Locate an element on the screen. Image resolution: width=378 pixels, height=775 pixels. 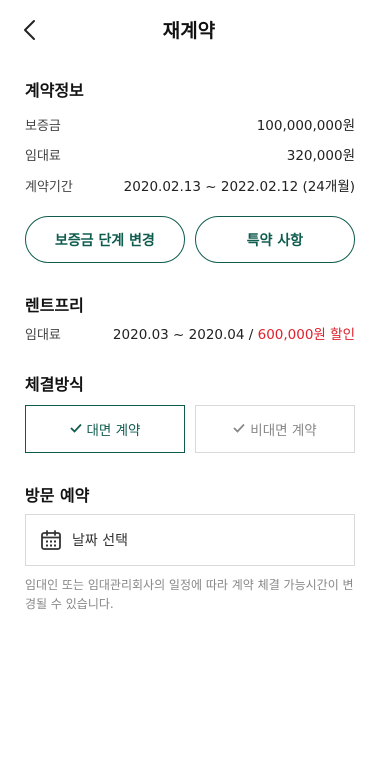
contract-info-title: 계약정보 is located at coordinates (54, 90).